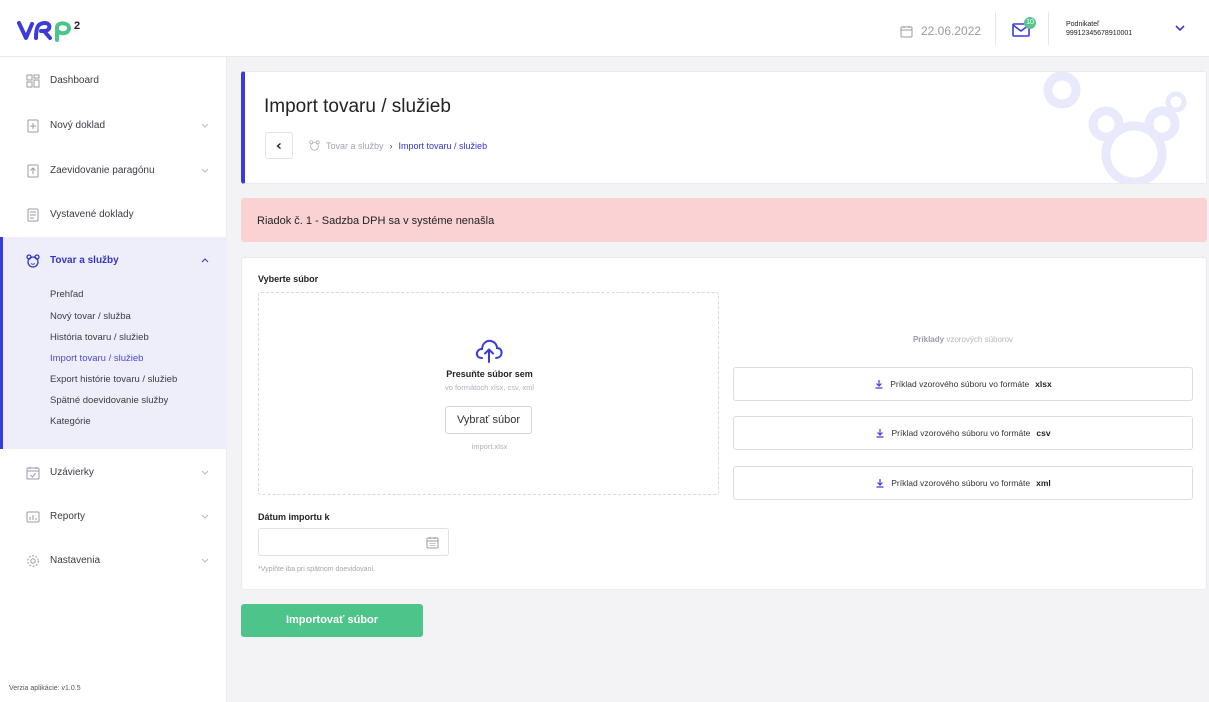 Image resolution: width=1209 pixels, height=702 pixels. Describe the element at coordinates (353, 542) in the screenshot. I see `import-date-input` at that location.